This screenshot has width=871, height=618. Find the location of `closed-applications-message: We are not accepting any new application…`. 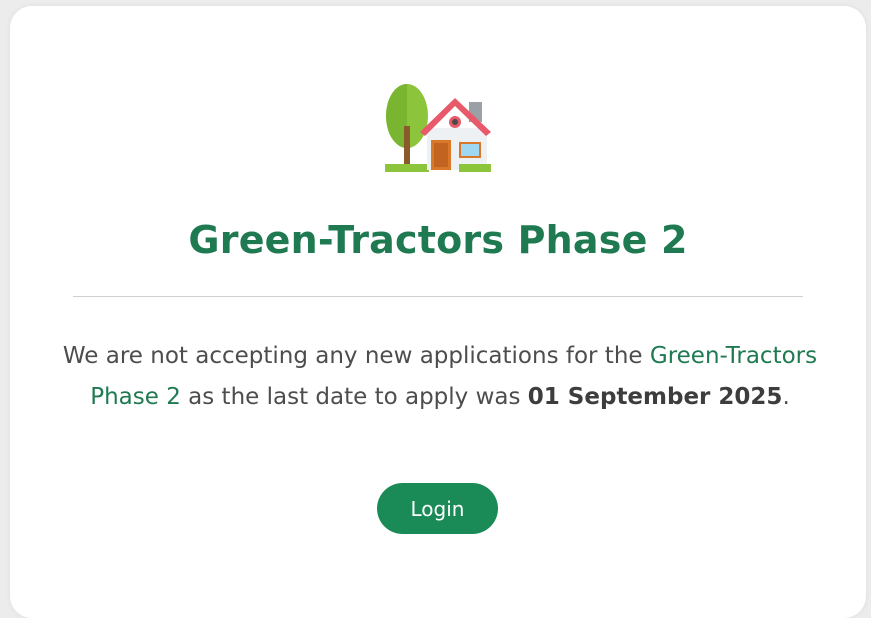

closed-applications-message: We are not accepting any new application… is located at coordinates (440, 377).